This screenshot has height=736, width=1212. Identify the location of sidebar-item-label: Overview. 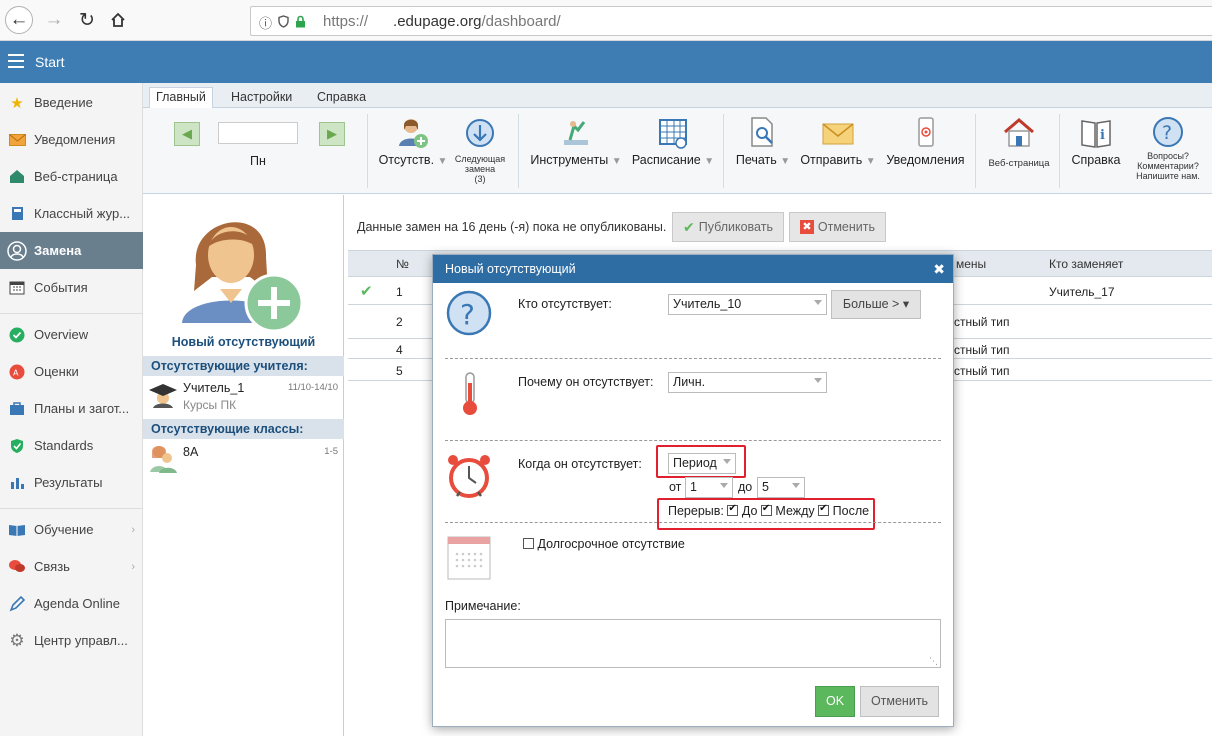
(61, 334).